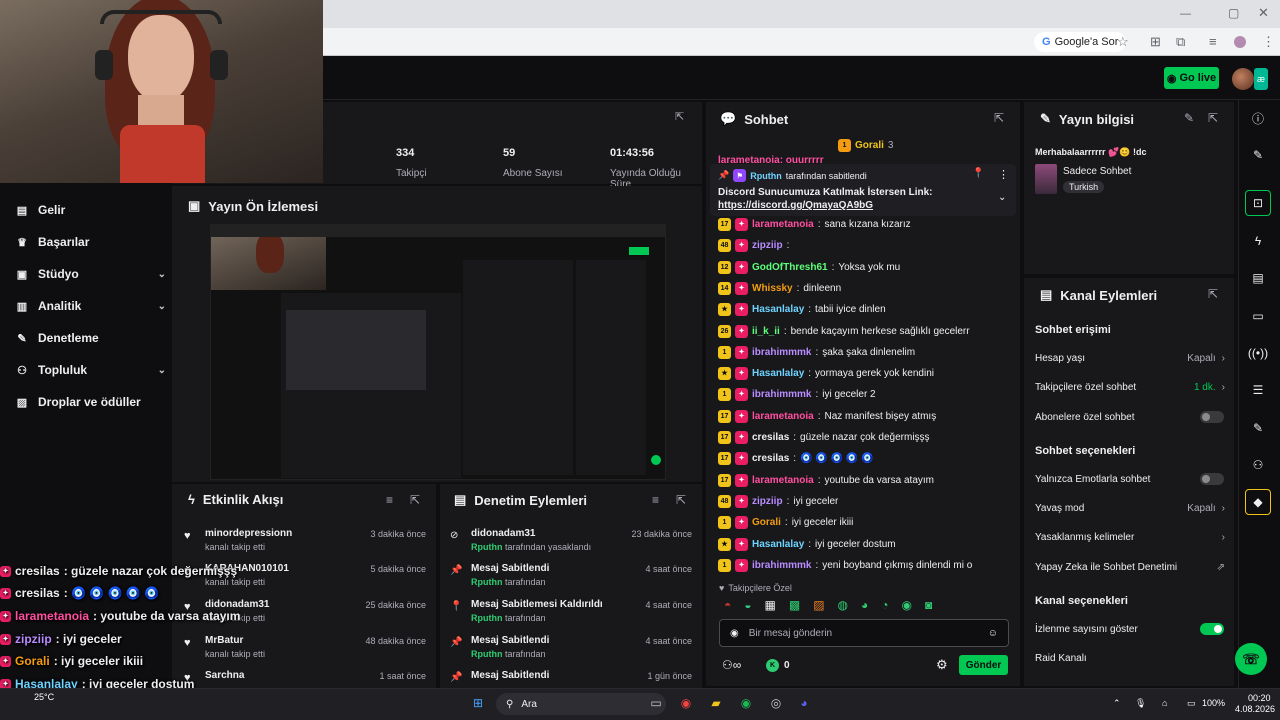  Describe the element at coordinates (91, 338) in the screenshot. I see `sidebar-item-denetleme: ✎ Denetleme` at that location.